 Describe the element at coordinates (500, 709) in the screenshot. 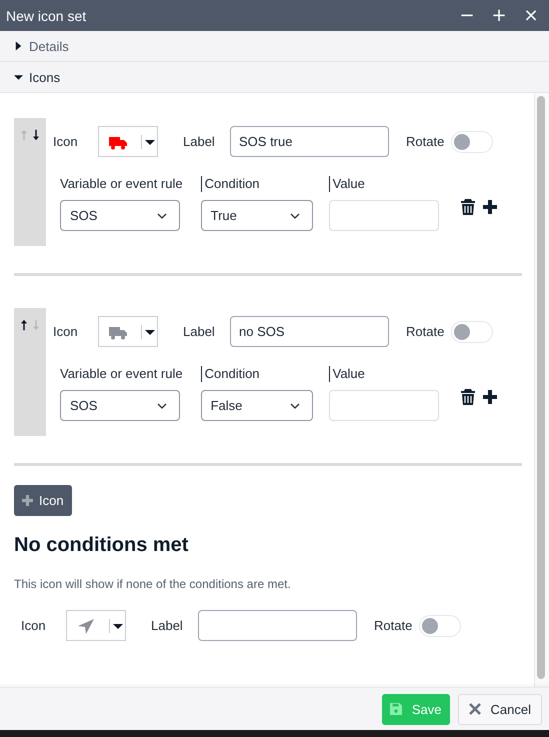

I see `cancel-button: Cancel` at that location.